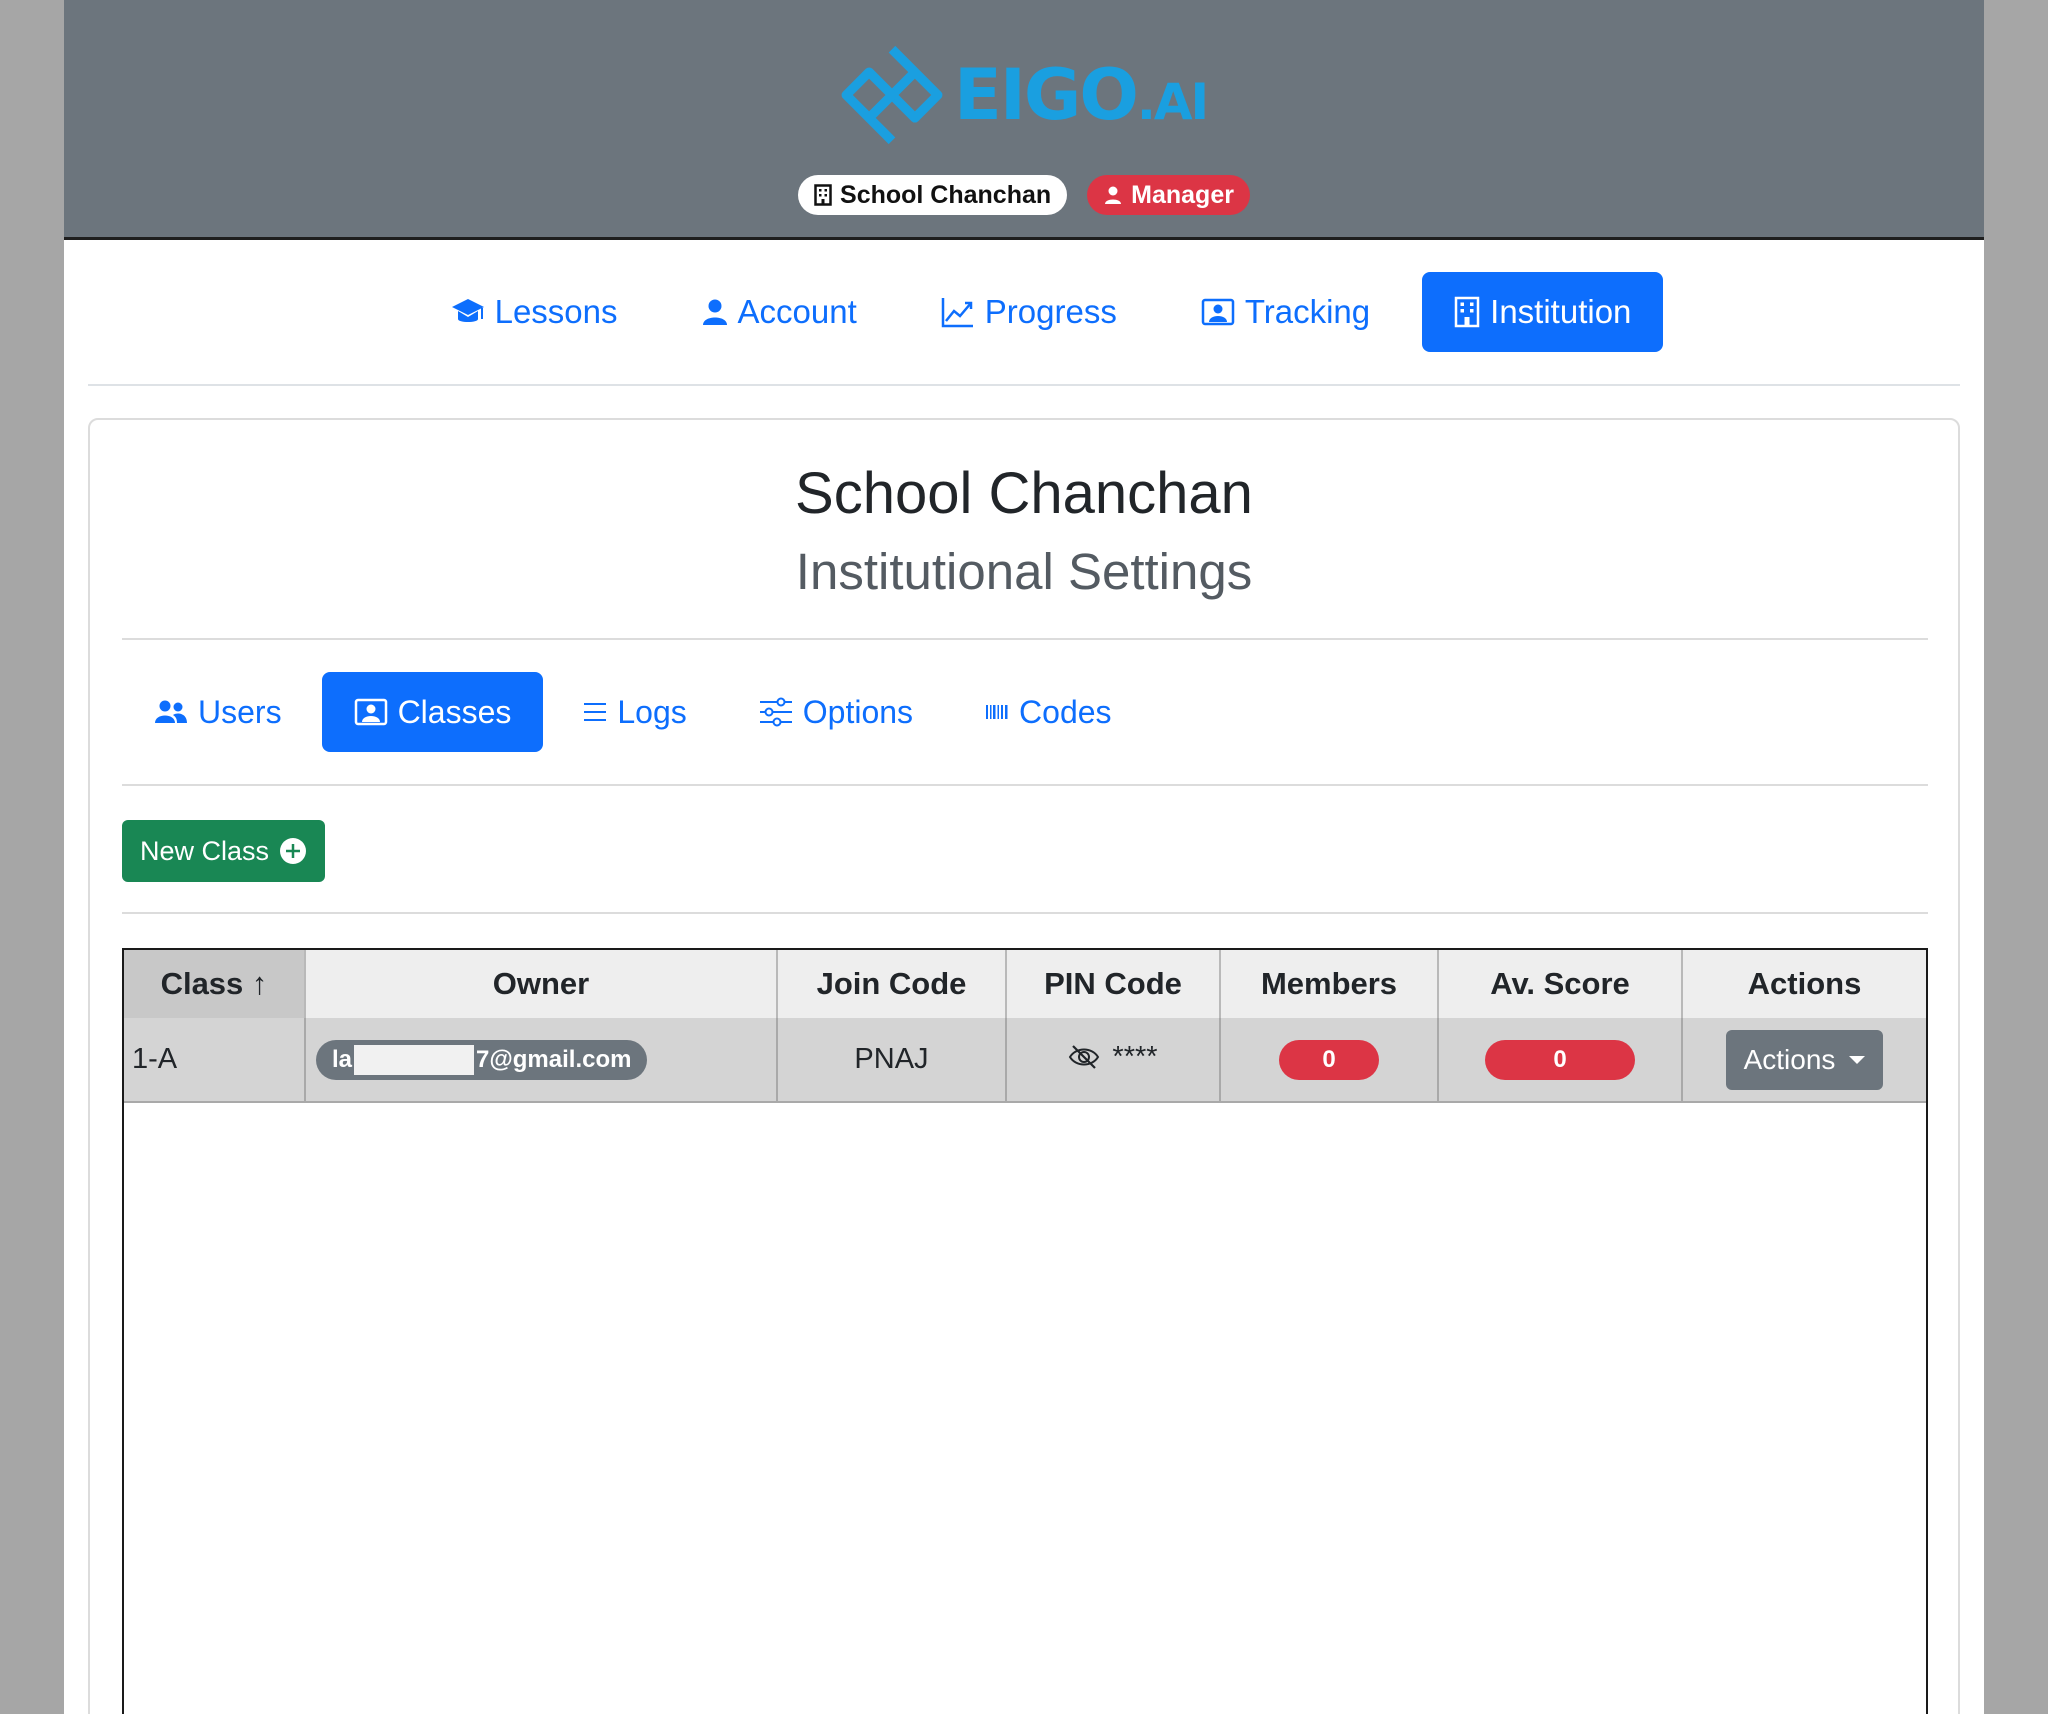  I want to click on tab-options: Options, so click(836, 712).